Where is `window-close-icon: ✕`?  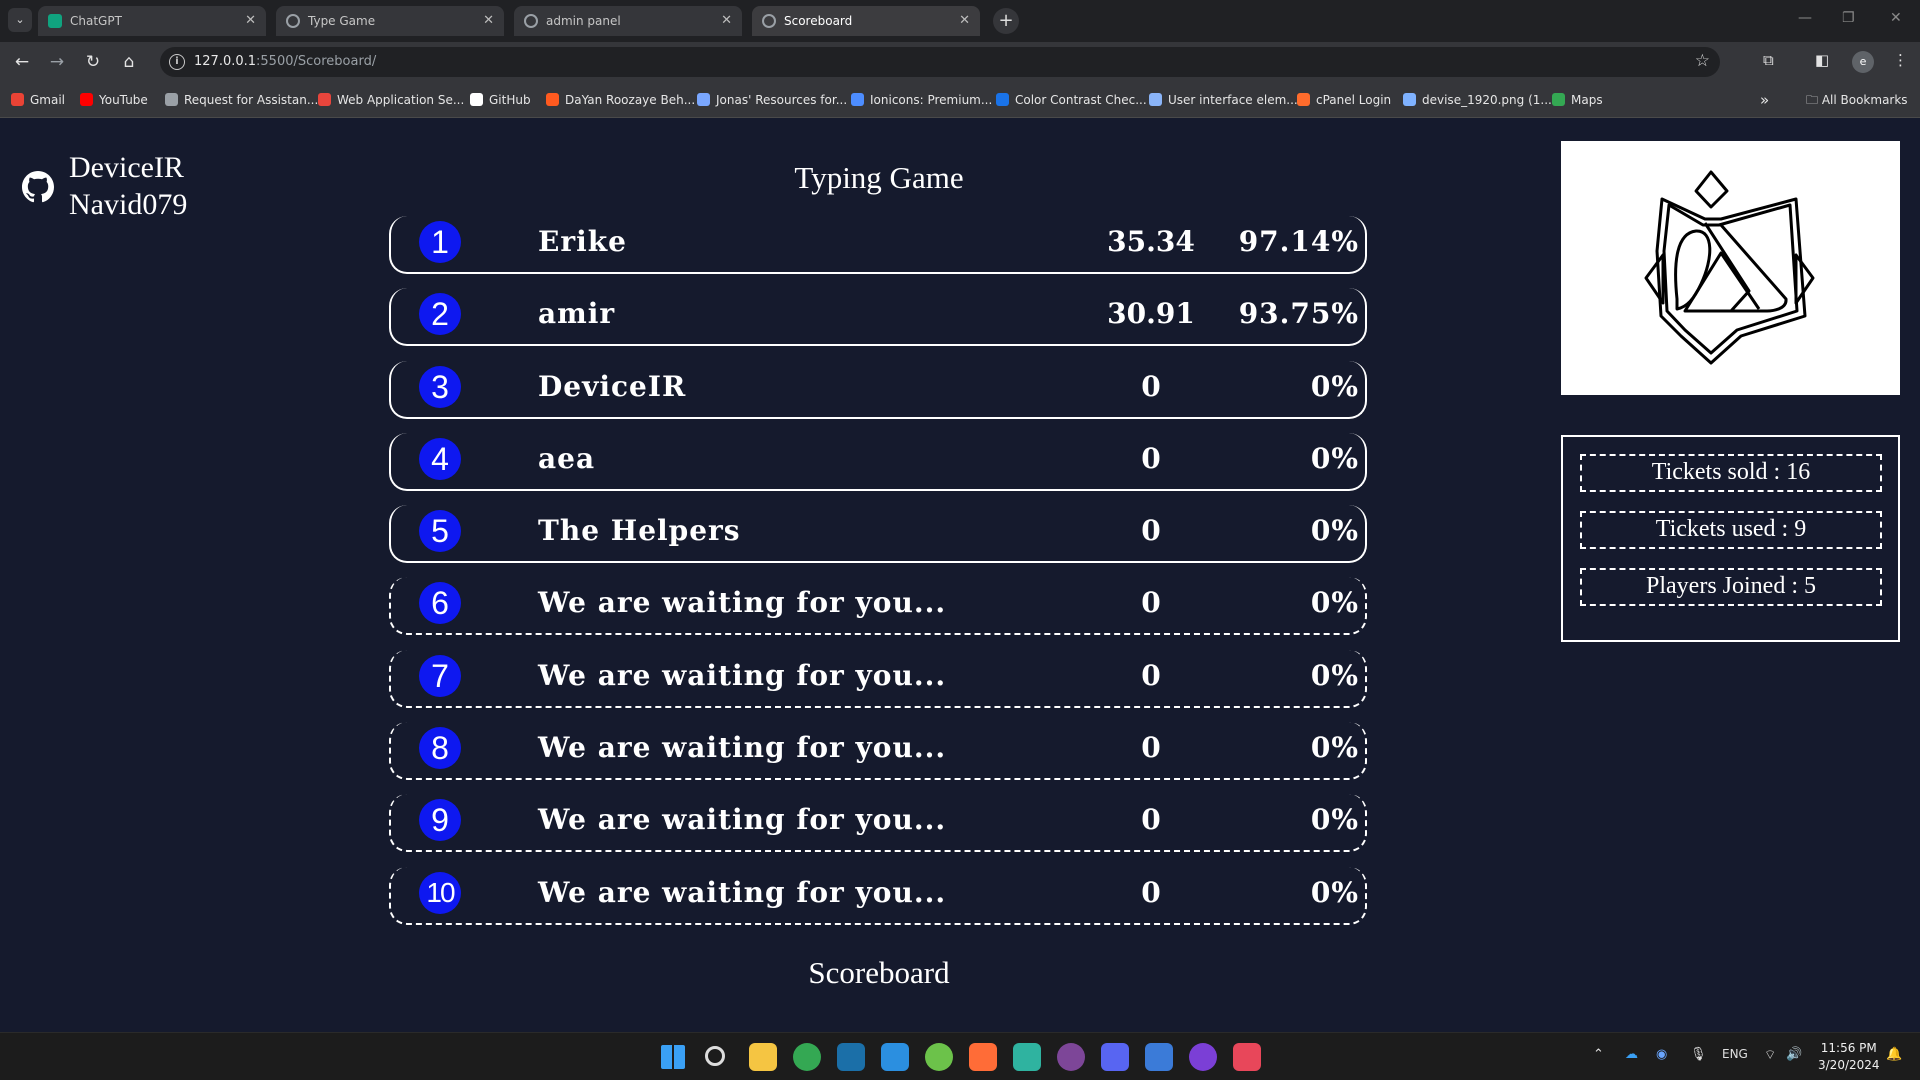 window-close-icon: ✕ is located at coordinates (1896, 18).